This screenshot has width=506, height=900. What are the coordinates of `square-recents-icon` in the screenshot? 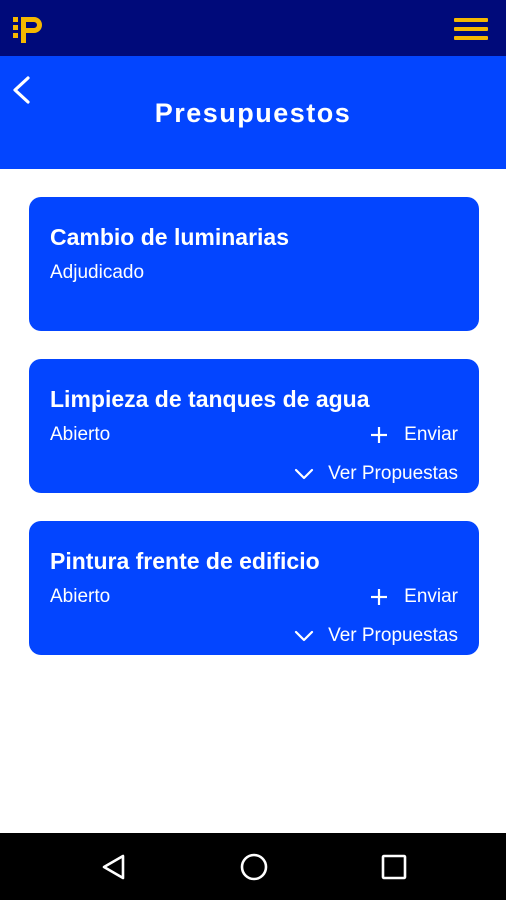 It's located at (394, 867).